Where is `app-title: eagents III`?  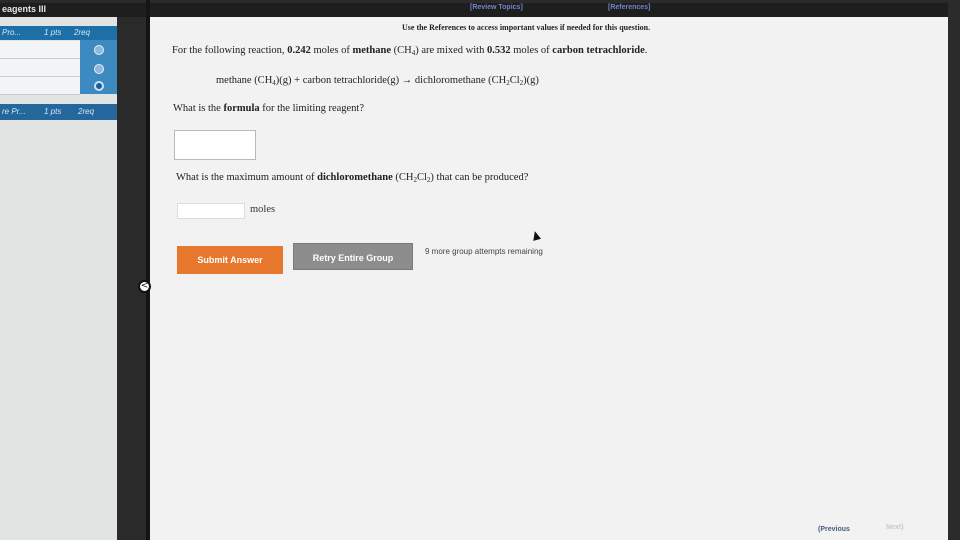
app-title: eagents III is located at coordinates (24, 9).